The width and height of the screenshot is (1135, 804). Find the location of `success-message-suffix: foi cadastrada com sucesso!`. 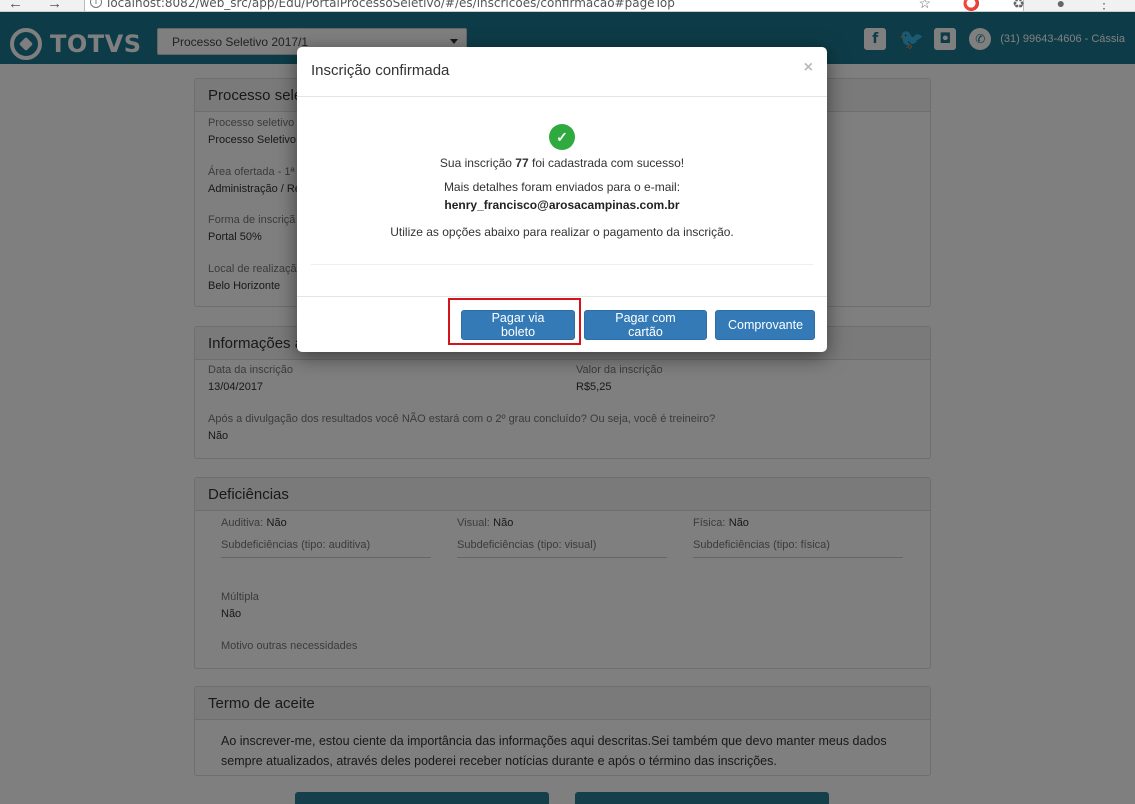

success-message-suffix: foi cadastrada com sucesso! is located at coordinates (608, 163).